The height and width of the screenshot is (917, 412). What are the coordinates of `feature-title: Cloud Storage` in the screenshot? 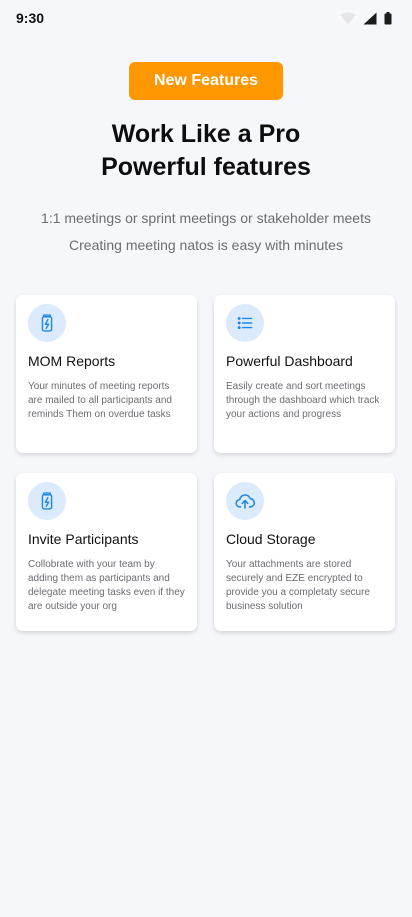 It's located at (271, 539).